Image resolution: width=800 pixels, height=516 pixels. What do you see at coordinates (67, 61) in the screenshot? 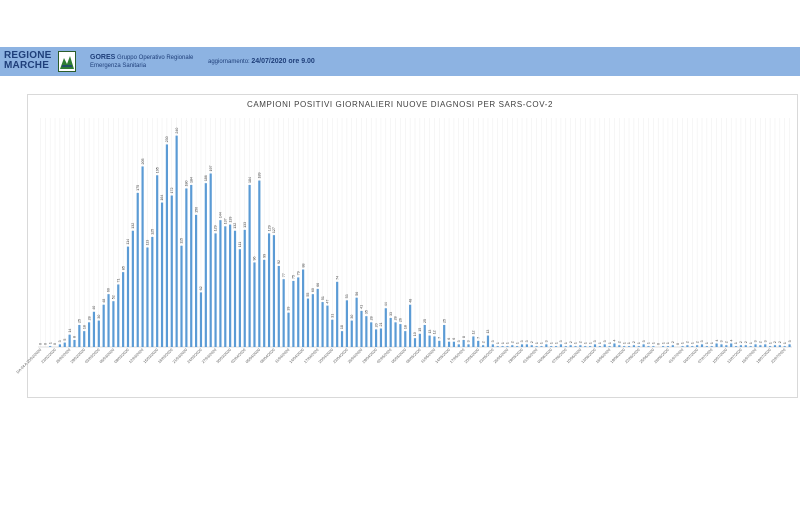
I see `emblem-icon` at bounding box center [67, 61].